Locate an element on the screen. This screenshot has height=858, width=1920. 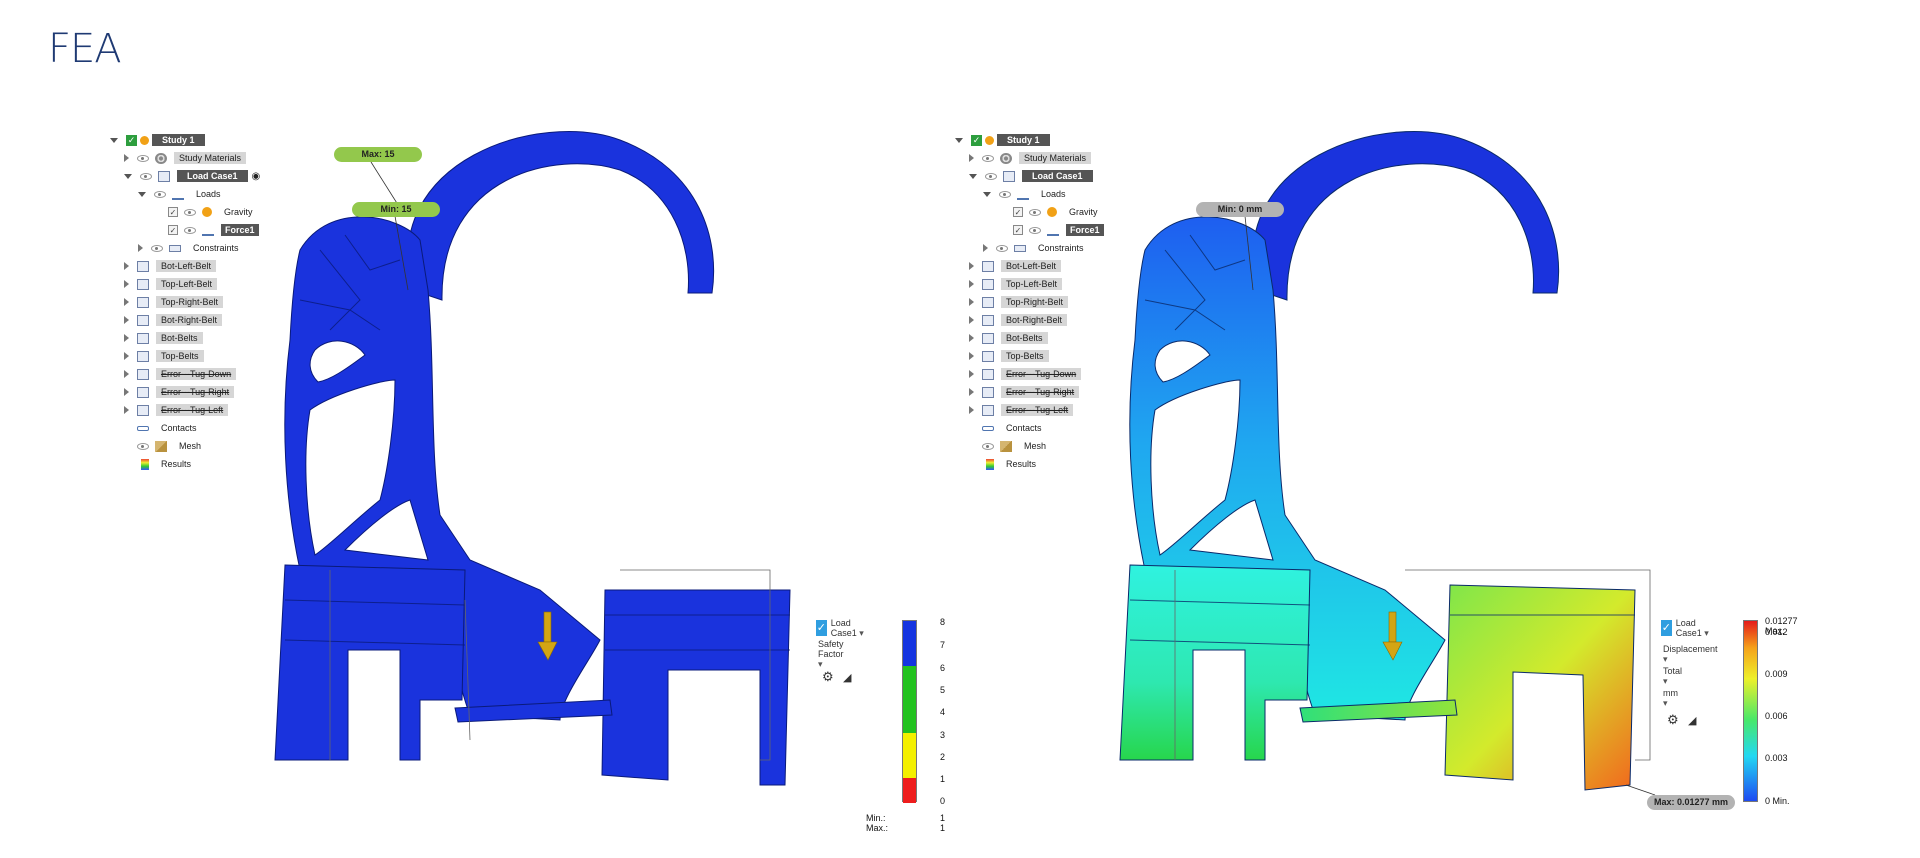
radio-icon: ◉ is located at coordinates (256, 176).